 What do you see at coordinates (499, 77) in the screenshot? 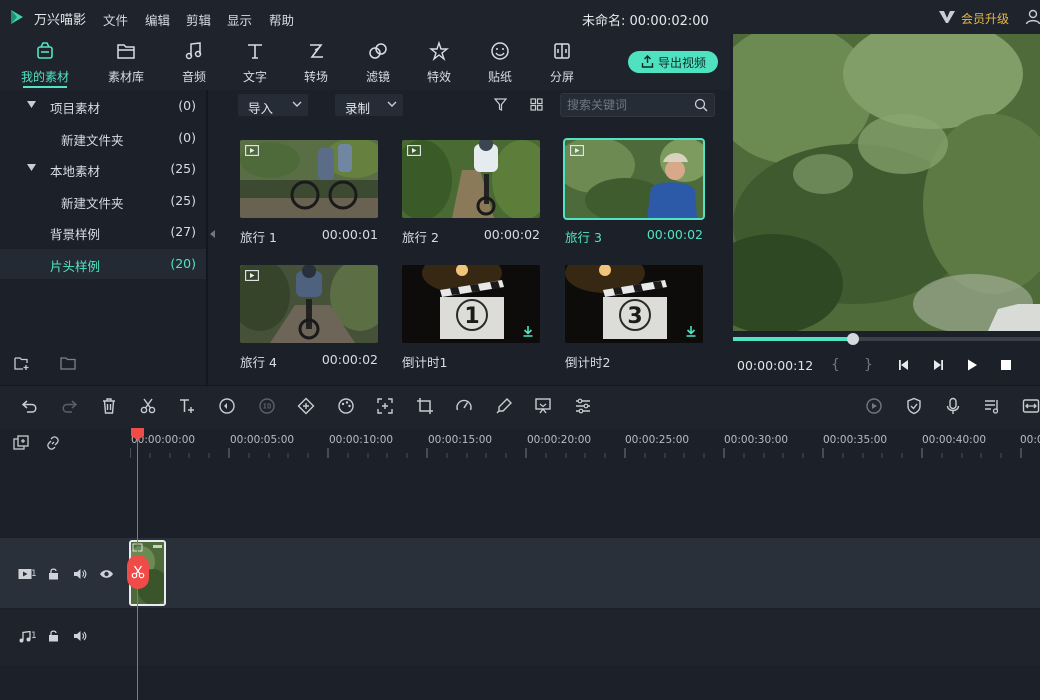
I see `tab-label: 贴纸` at bounding box center [499, 77].